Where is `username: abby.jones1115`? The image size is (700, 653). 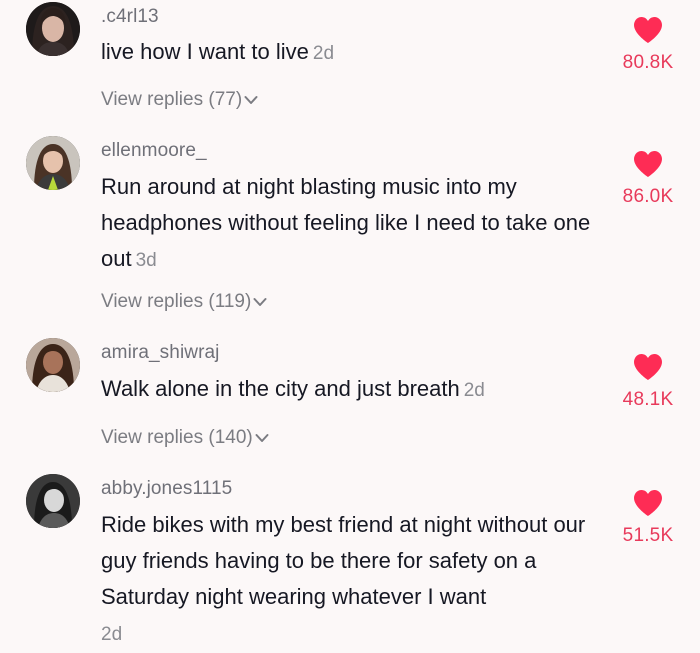
username: abby.jones1115 is located at coordinates (166, 489).